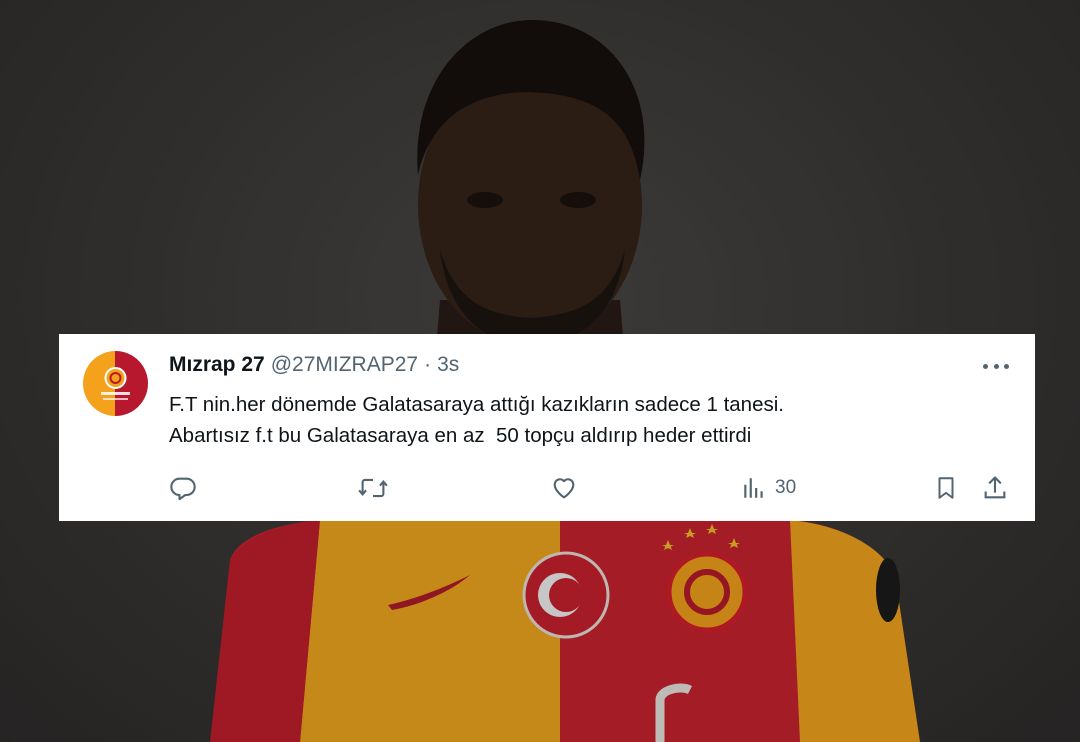 This screenshot has width=1080, height=742. Describe the element at coordinates (217, 365) in the screenshot. I see `author-name: Mızrap 27` at that location.